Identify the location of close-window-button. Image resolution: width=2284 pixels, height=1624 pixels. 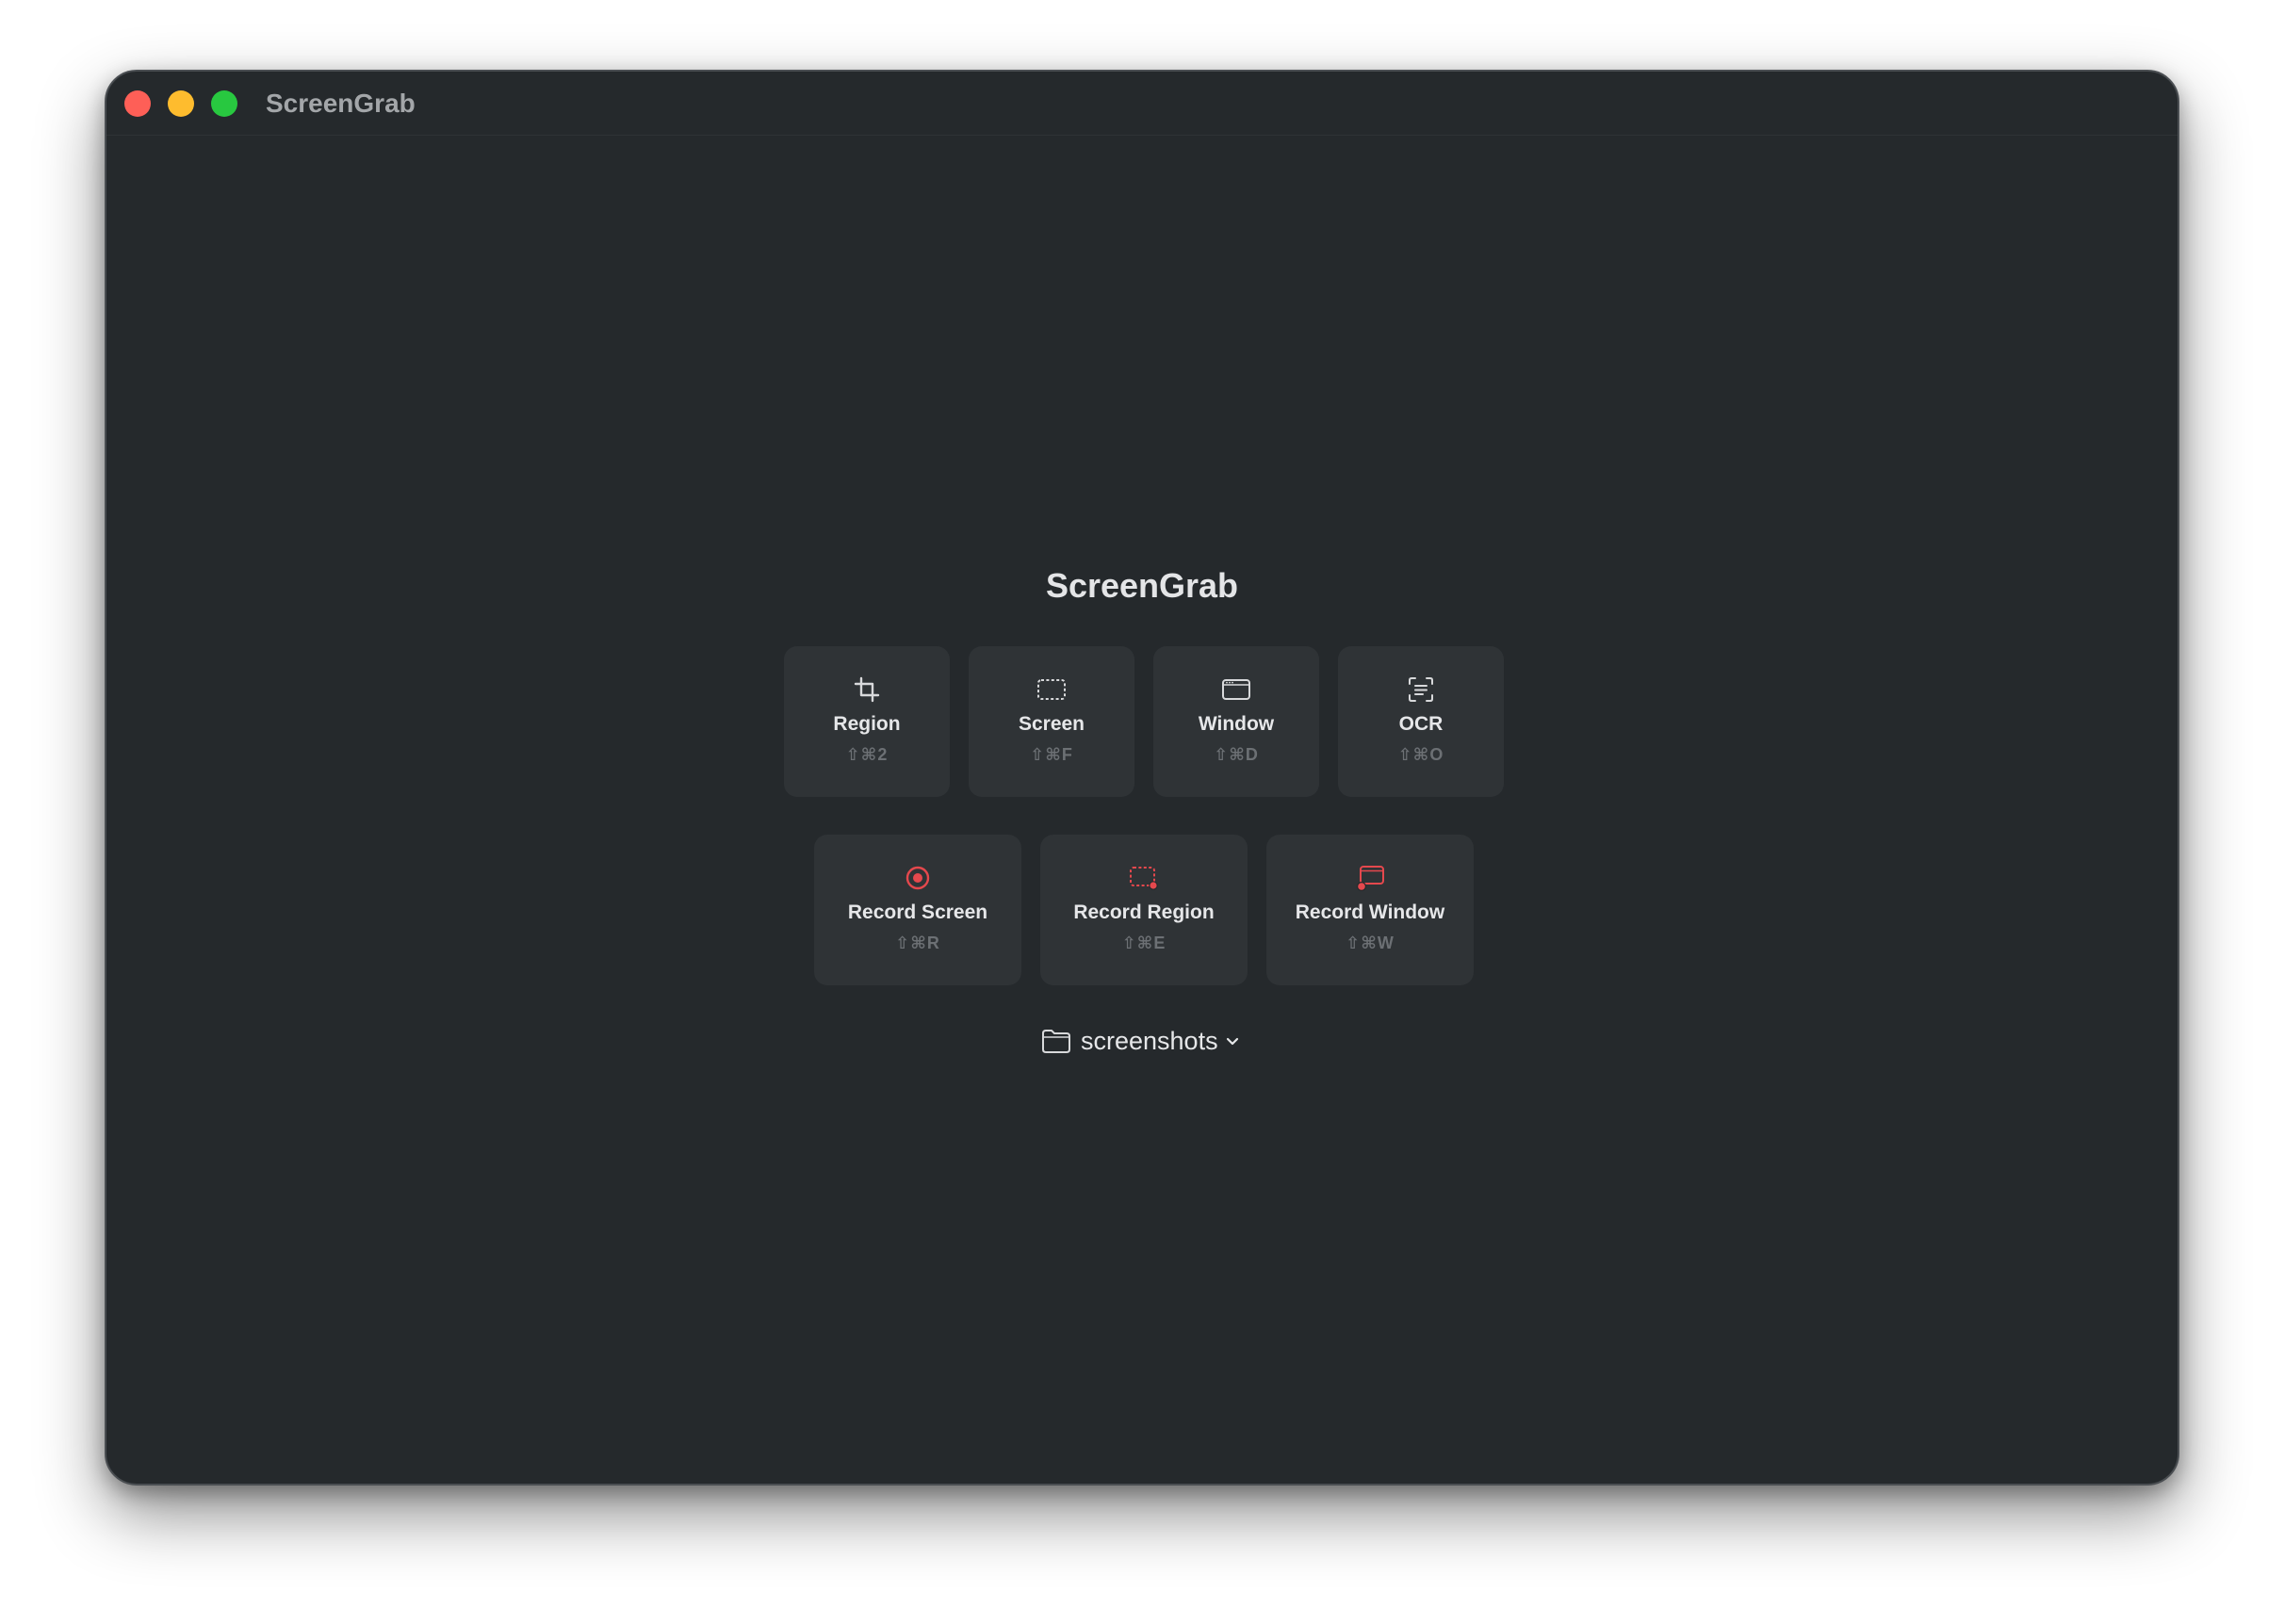
(137, 103).